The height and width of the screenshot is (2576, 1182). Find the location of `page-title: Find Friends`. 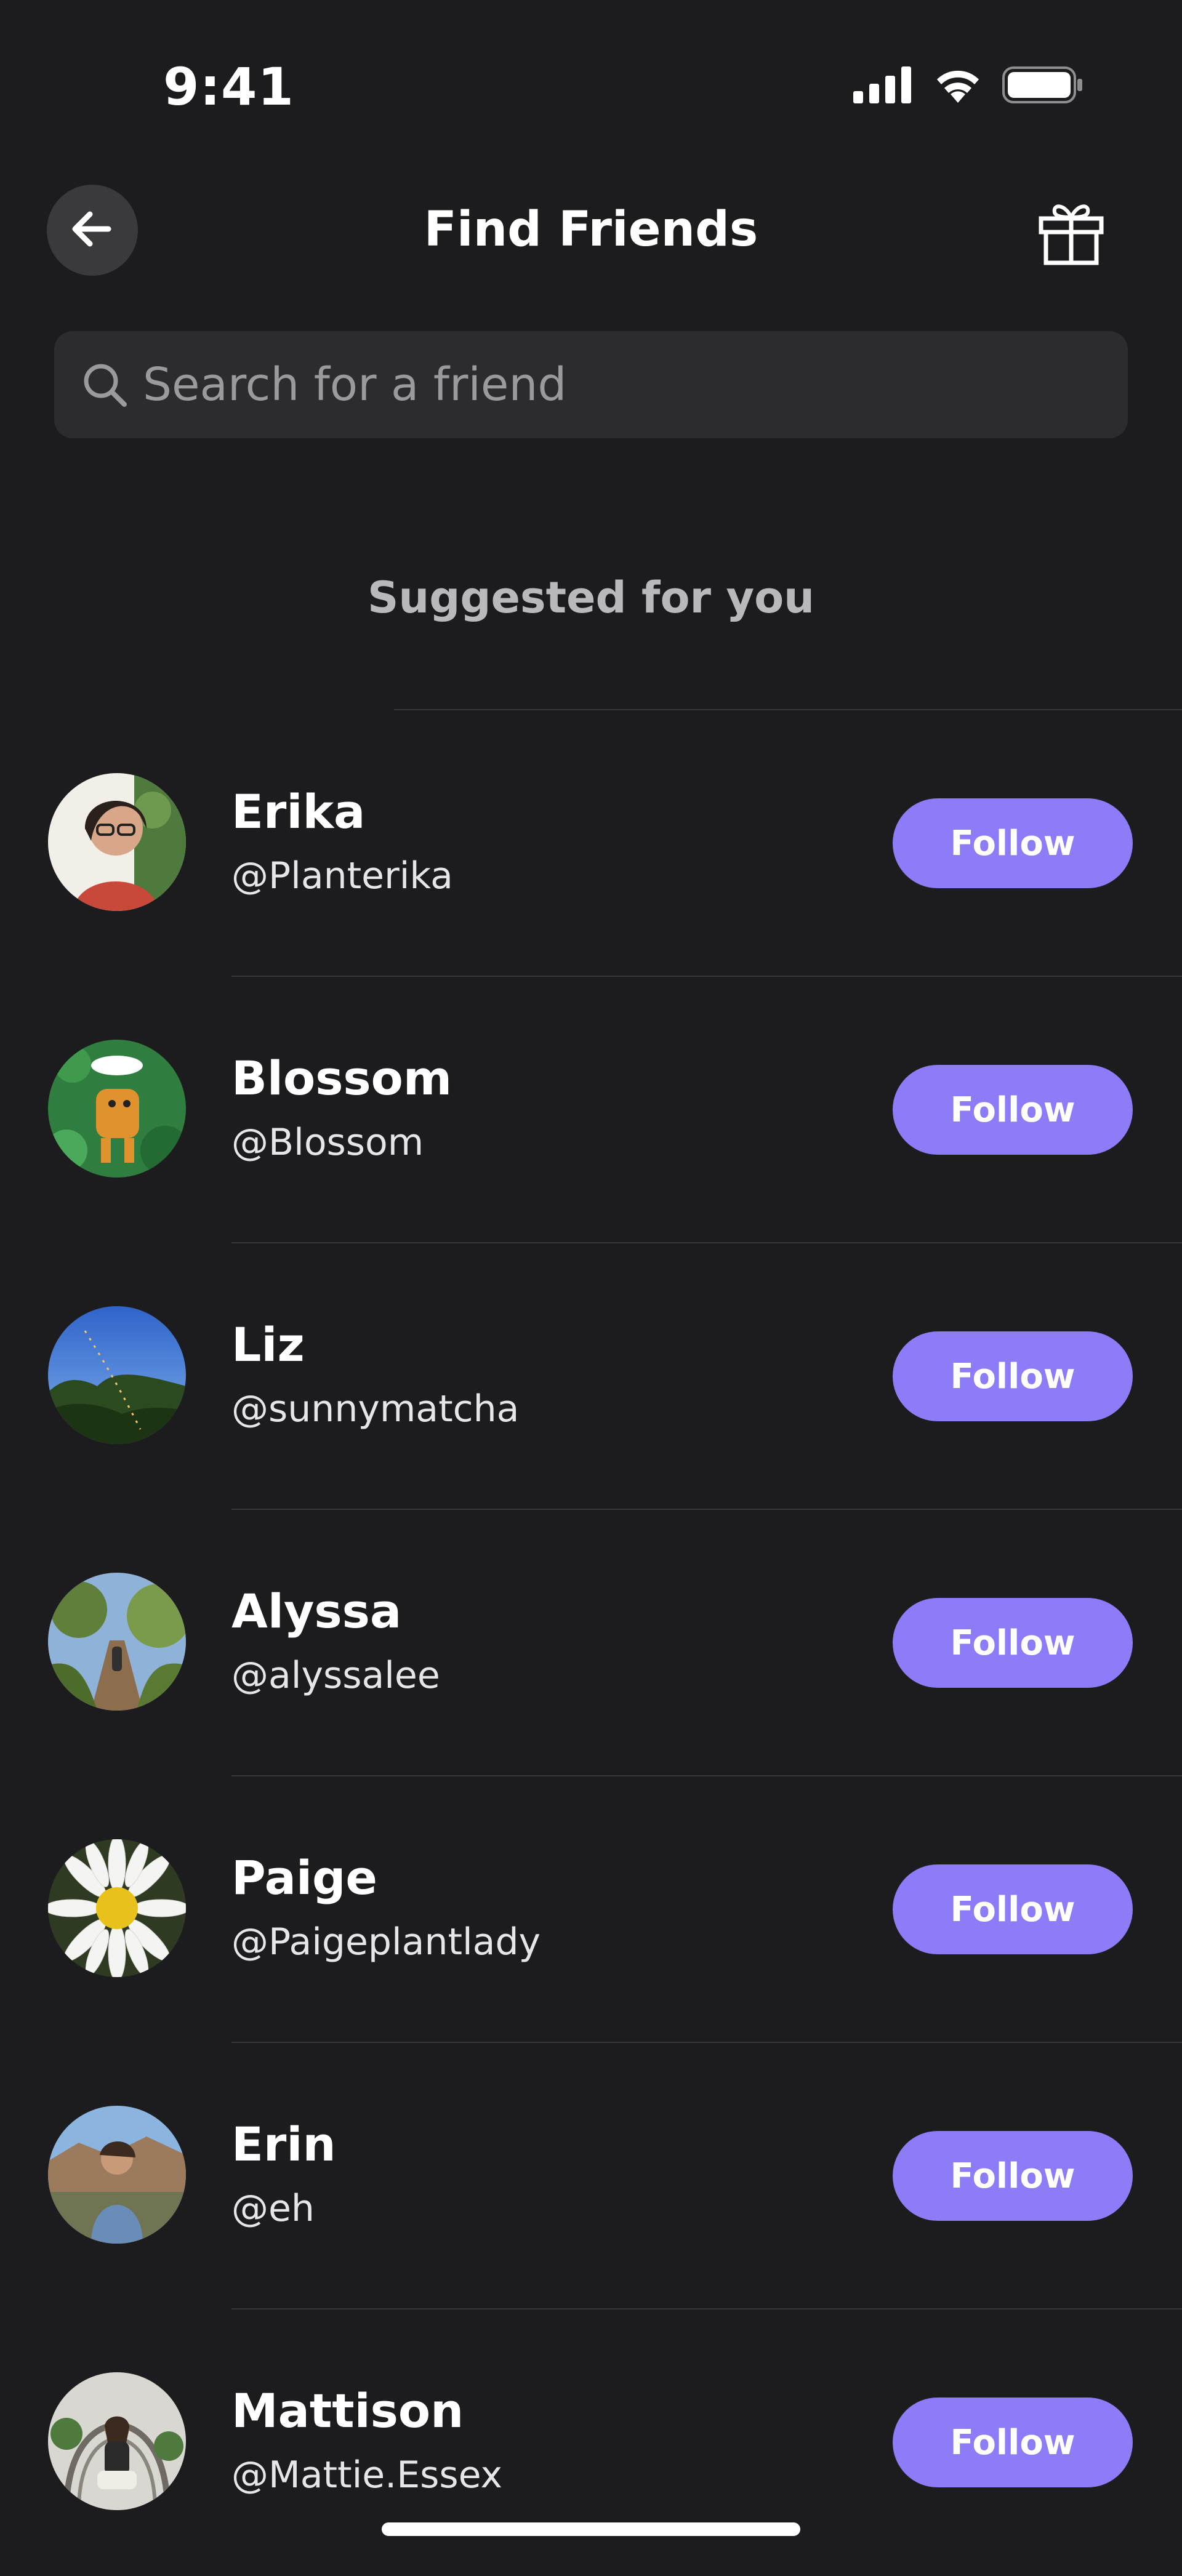

page-title: Find Friends is located at coordinates (591, 229).